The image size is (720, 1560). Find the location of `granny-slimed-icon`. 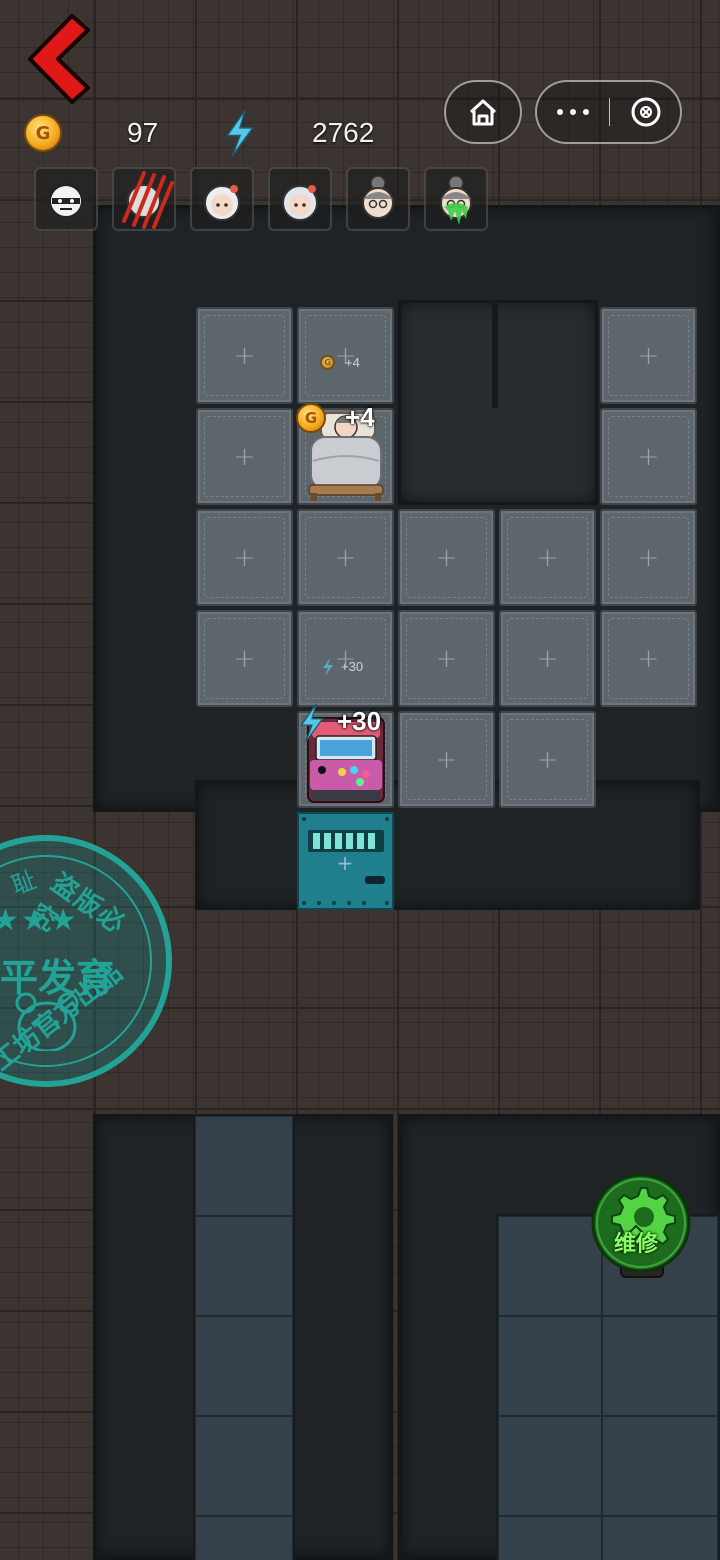

granny-slimed-icon is located at coordinates (456, 200).